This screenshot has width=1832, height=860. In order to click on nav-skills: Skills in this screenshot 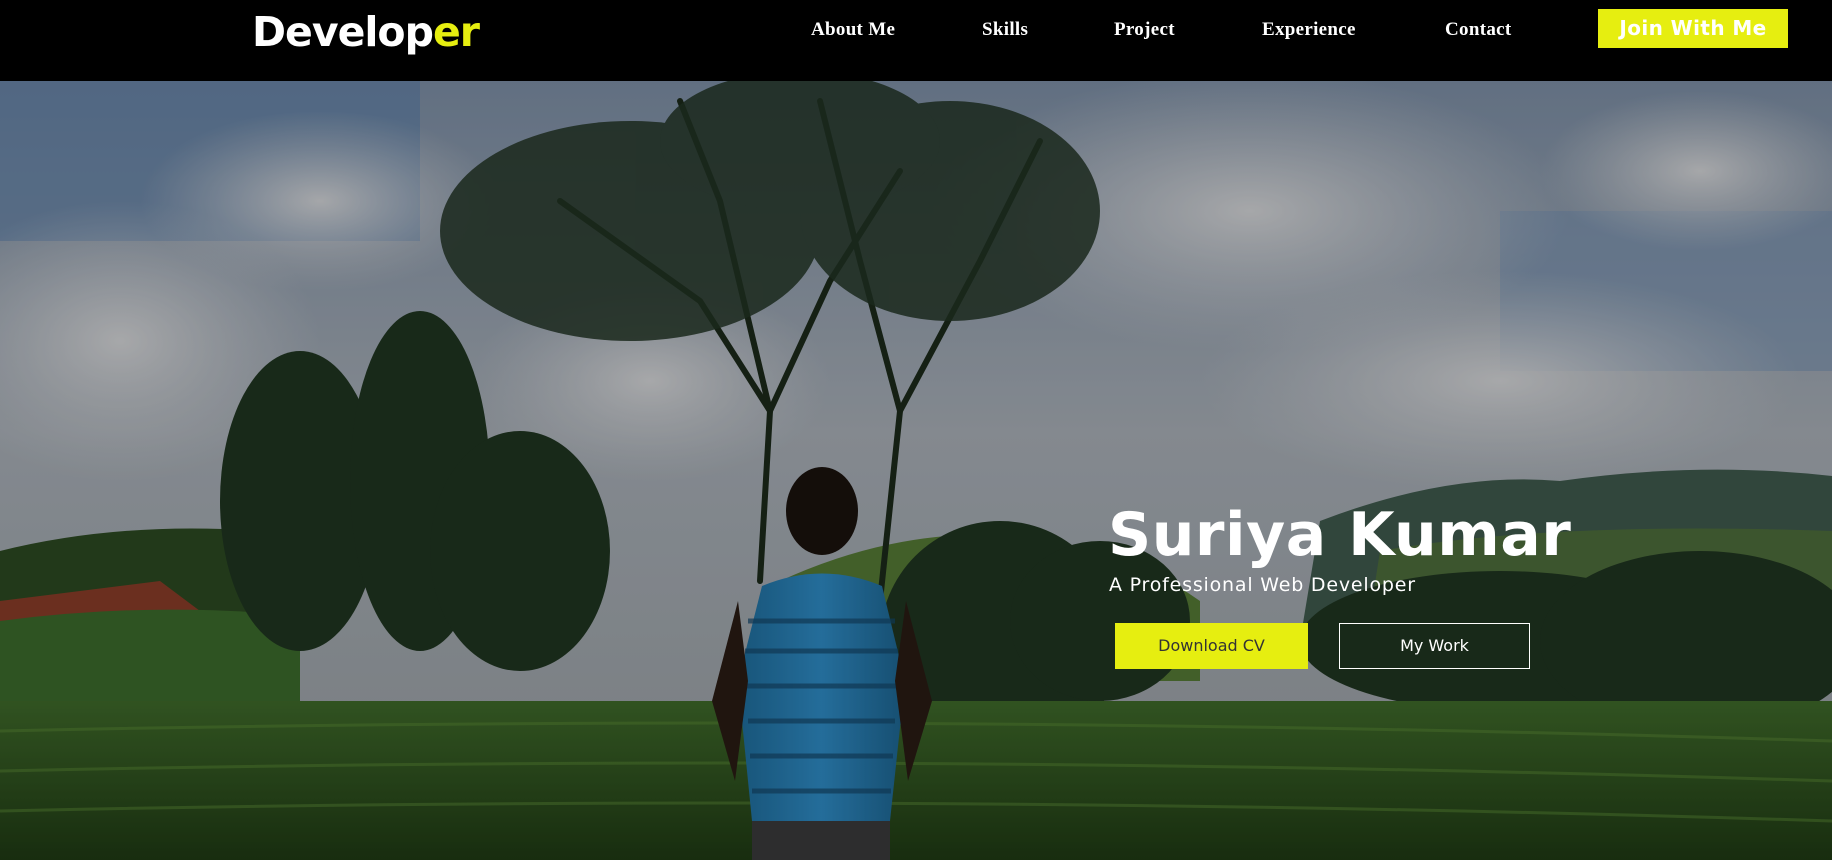, I will do `click(1005, 30)`.